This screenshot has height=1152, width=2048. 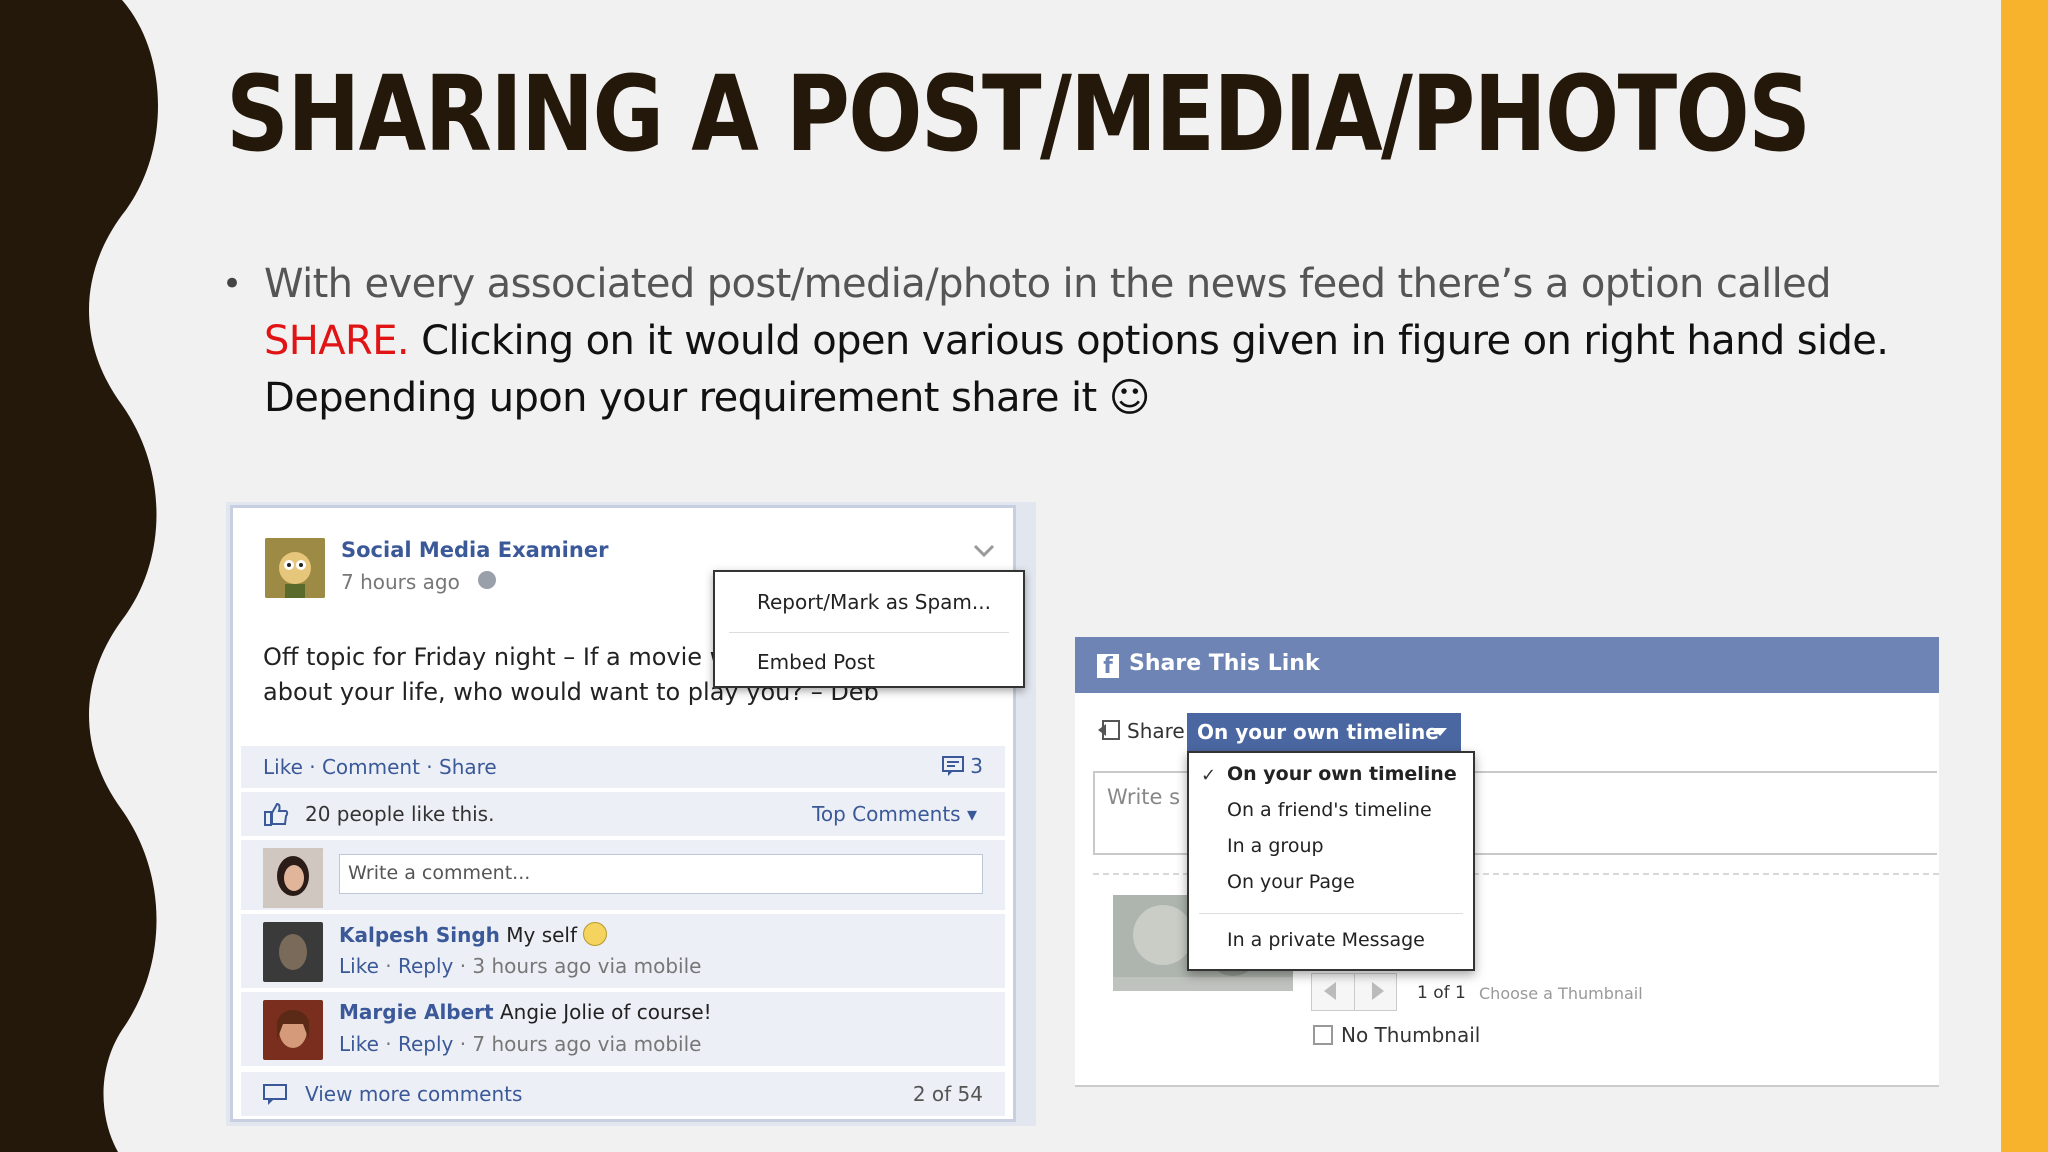 What do you see at coordinates (1329, 810) in the screenshot?
I see `option-friends-timeline: On a friend's timeline` at bounding box center [1329, 810].